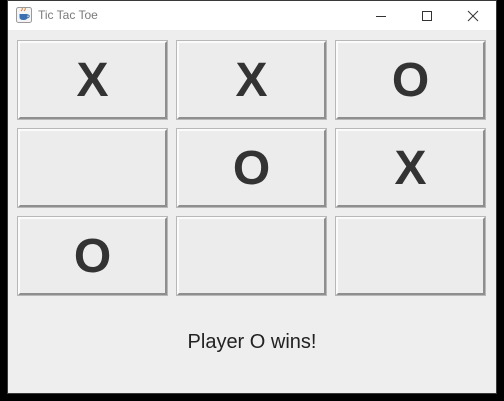 This screenshot has height=401, width=504. Describe the element at coordinates (252, 15) in the screenshot. I see `title-bar: Tic Tac Toe` at that location.